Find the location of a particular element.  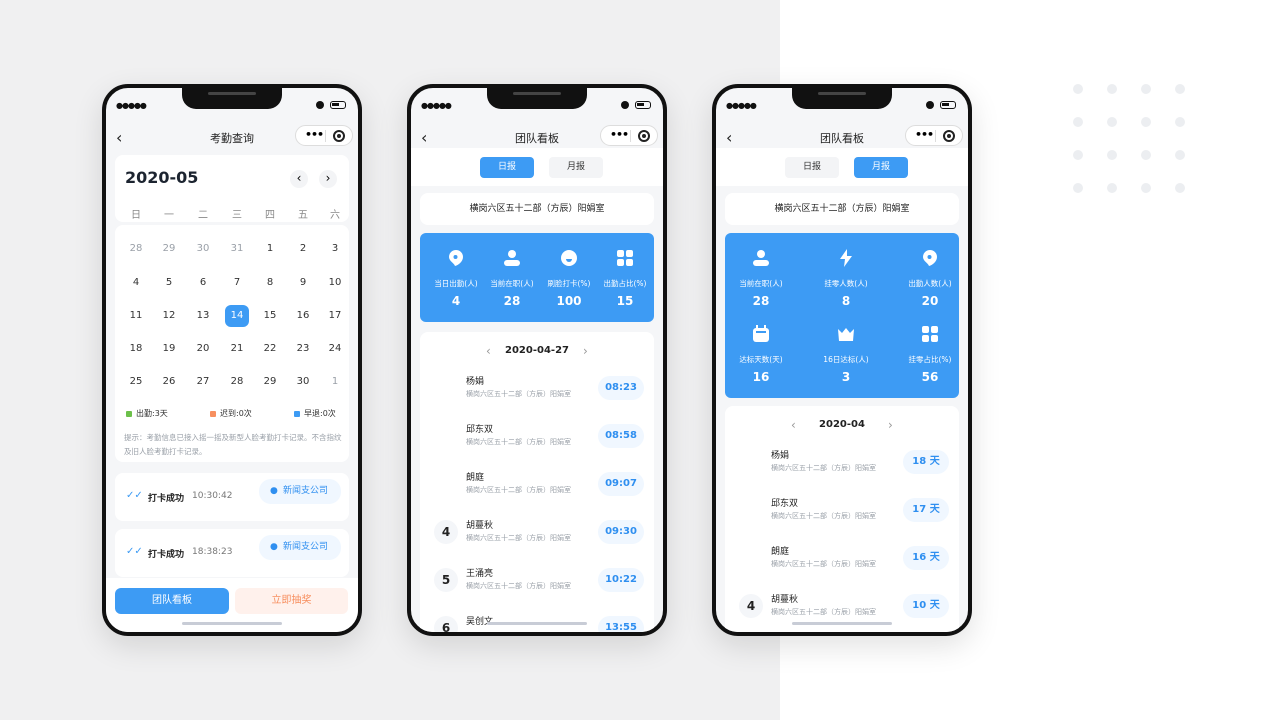

member-name: 王涌亮 is located at coordinates (480, 574).